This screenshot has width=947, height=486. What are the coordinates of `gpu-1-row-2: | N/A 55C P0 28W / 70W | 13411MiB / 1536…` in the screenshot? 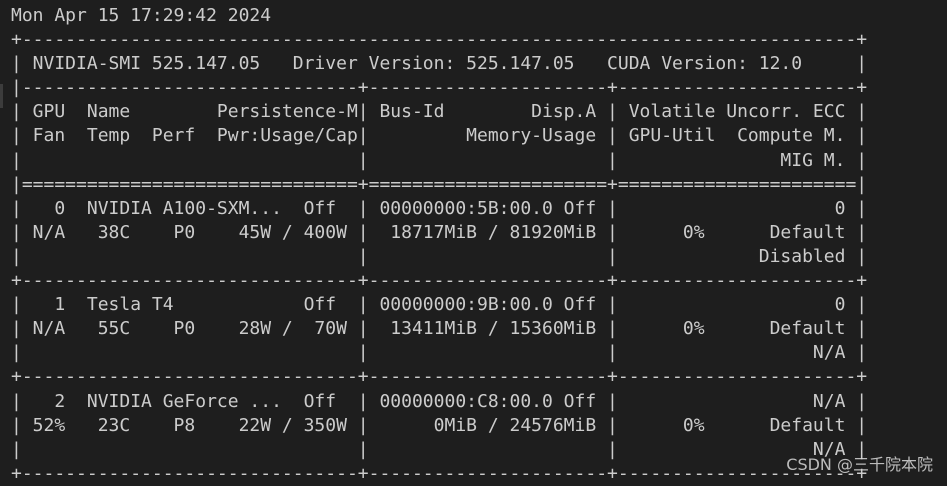 It's located at (439, 329).